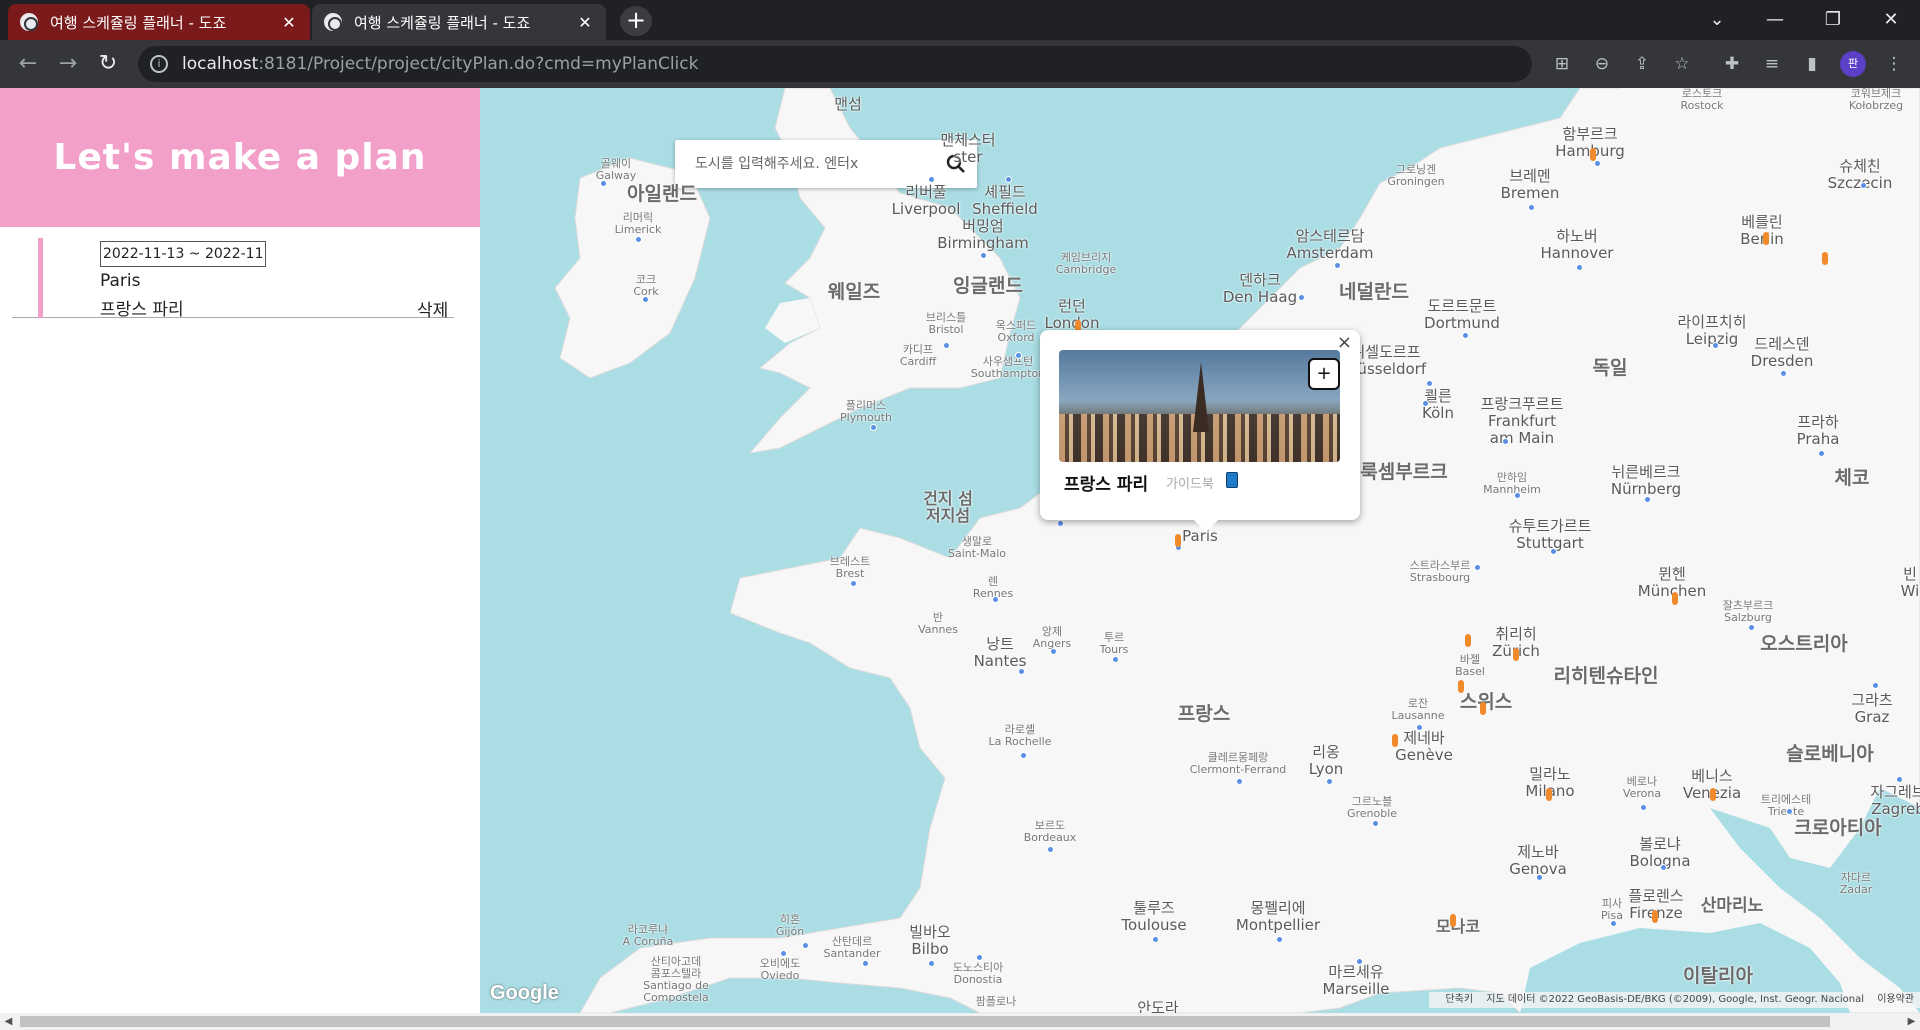  I want to click on back-arrow-icon: ←, so click(28, 64).